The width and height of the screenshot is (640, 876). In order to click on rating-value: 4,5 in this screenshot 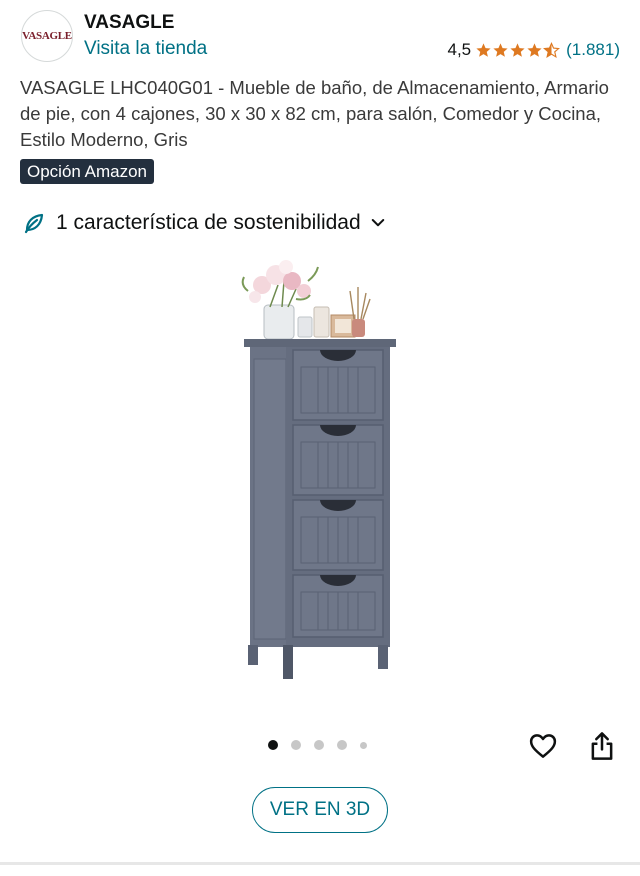, I will do `click(459, 49)`.